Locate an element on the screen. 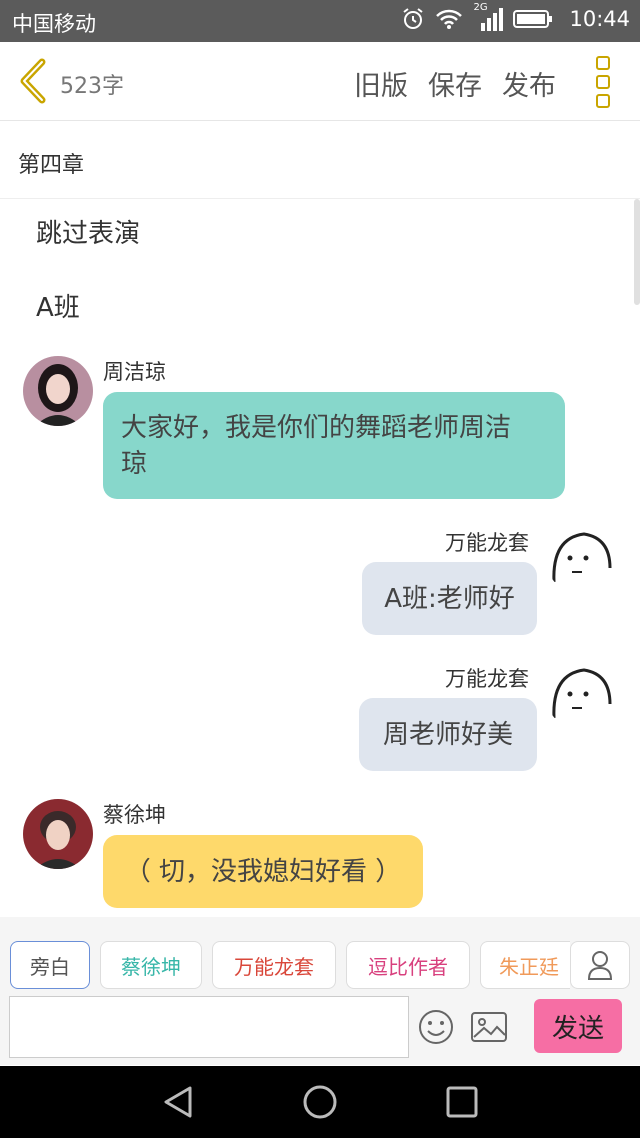  more-menu-icon is located at coordinates (604, 82).